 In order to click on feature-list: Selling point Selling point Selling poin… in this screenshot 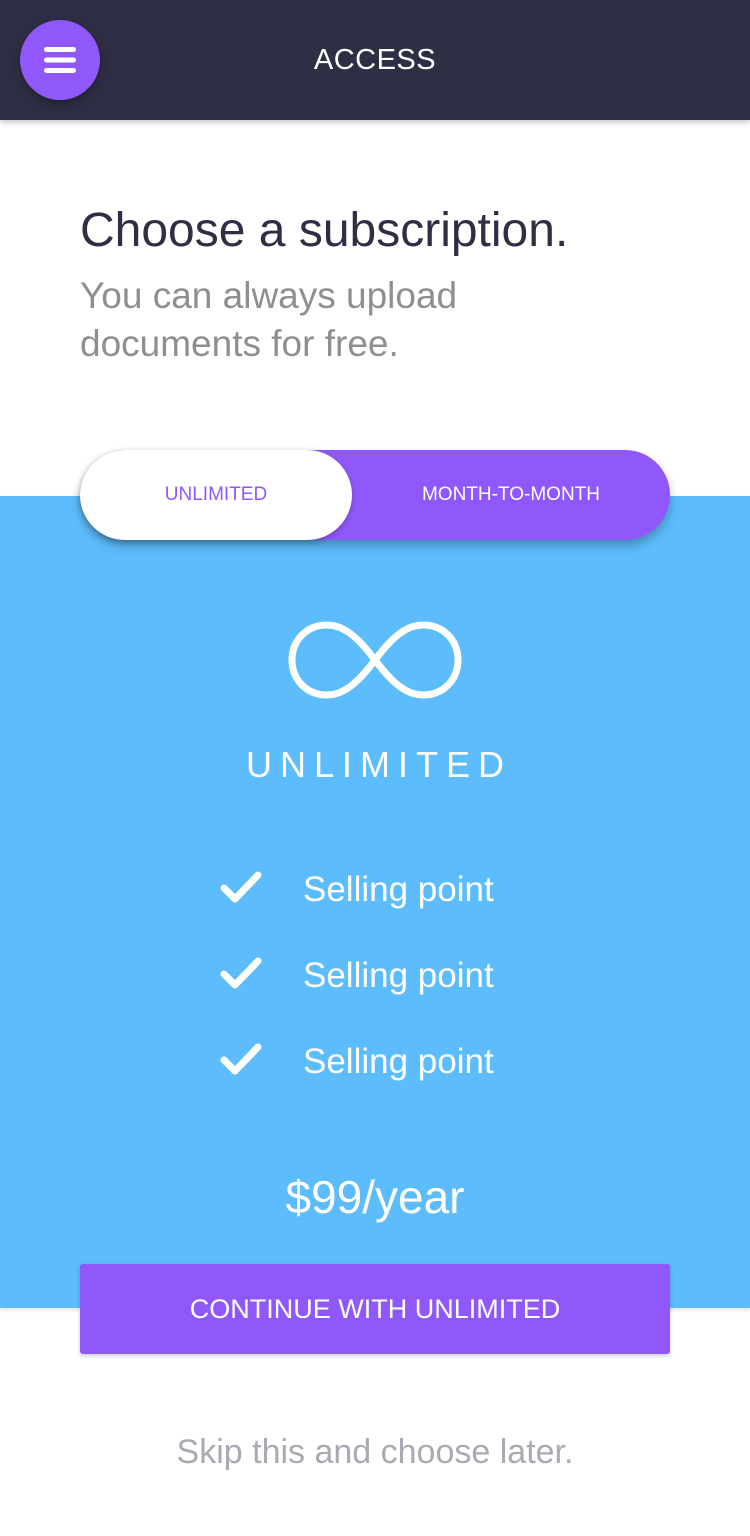, I will do `click(380, 993)`.